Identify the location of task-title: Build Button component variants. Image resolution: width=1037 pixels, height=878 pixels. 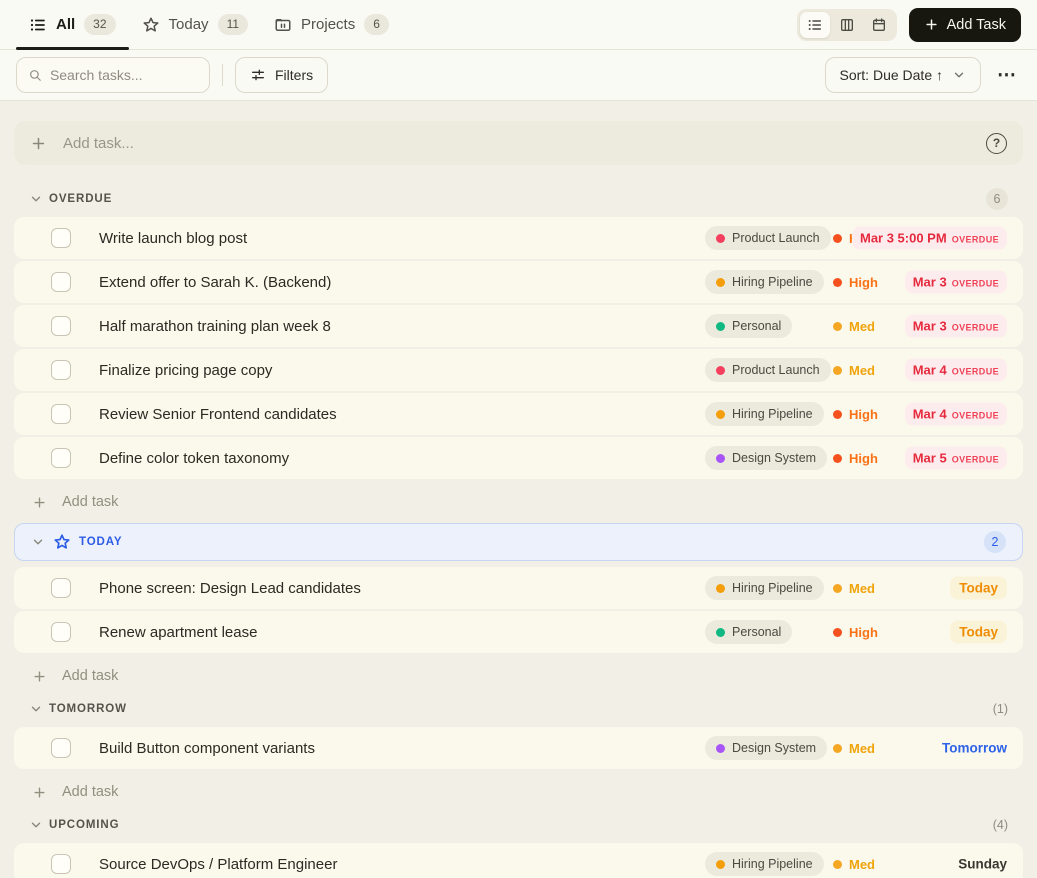
(207, 748).